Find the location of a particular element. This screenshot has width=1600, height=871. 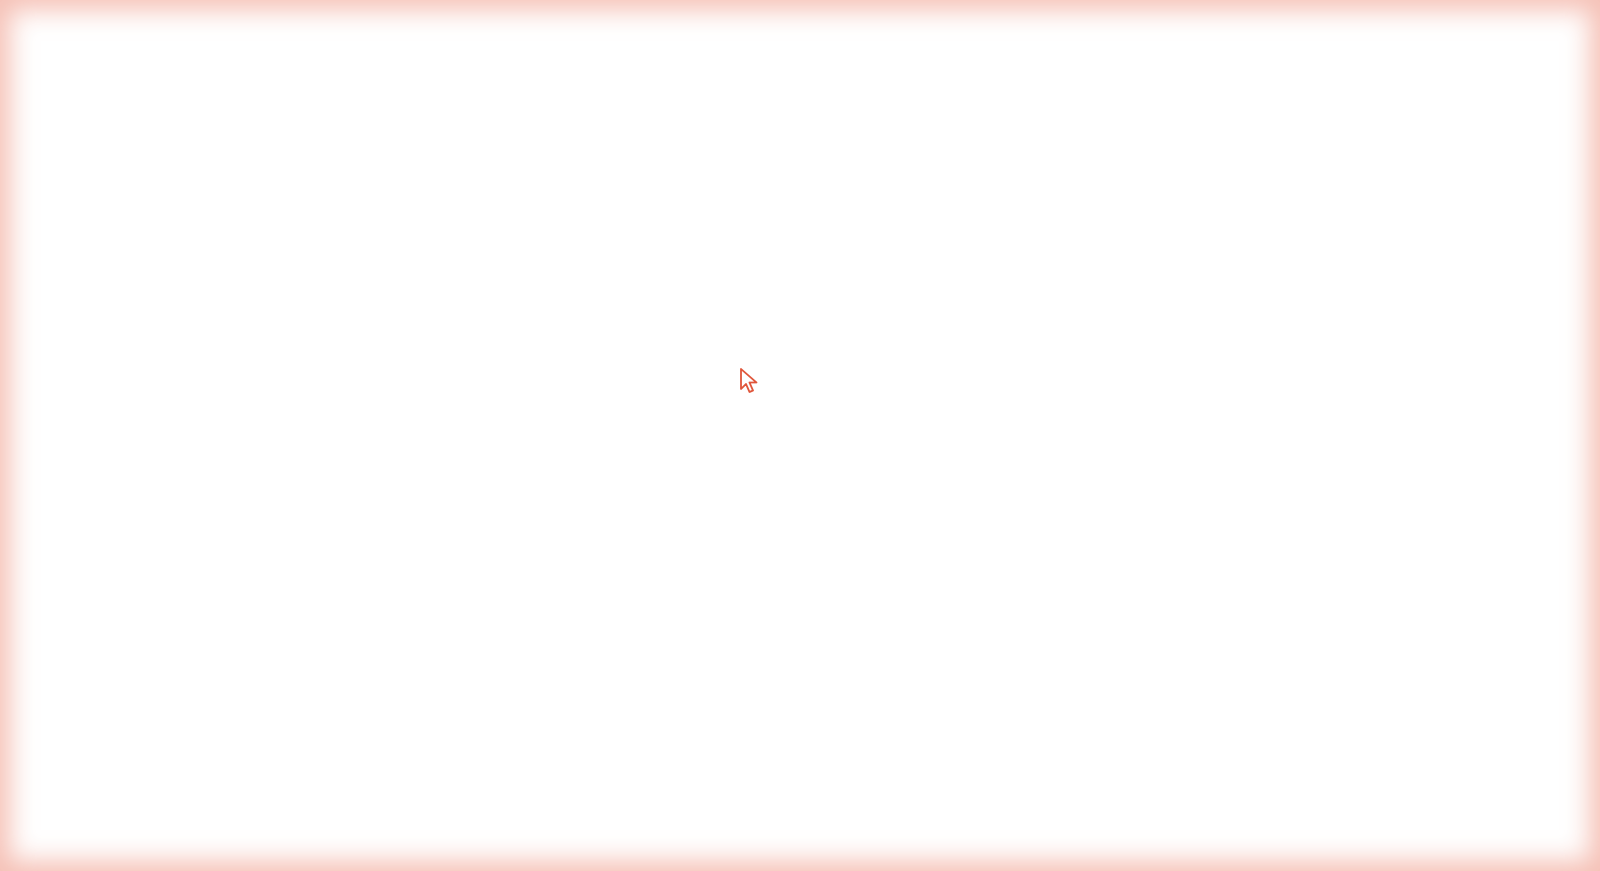

new-plan-label: Novo Plano is located at coordinates (1204, 39).